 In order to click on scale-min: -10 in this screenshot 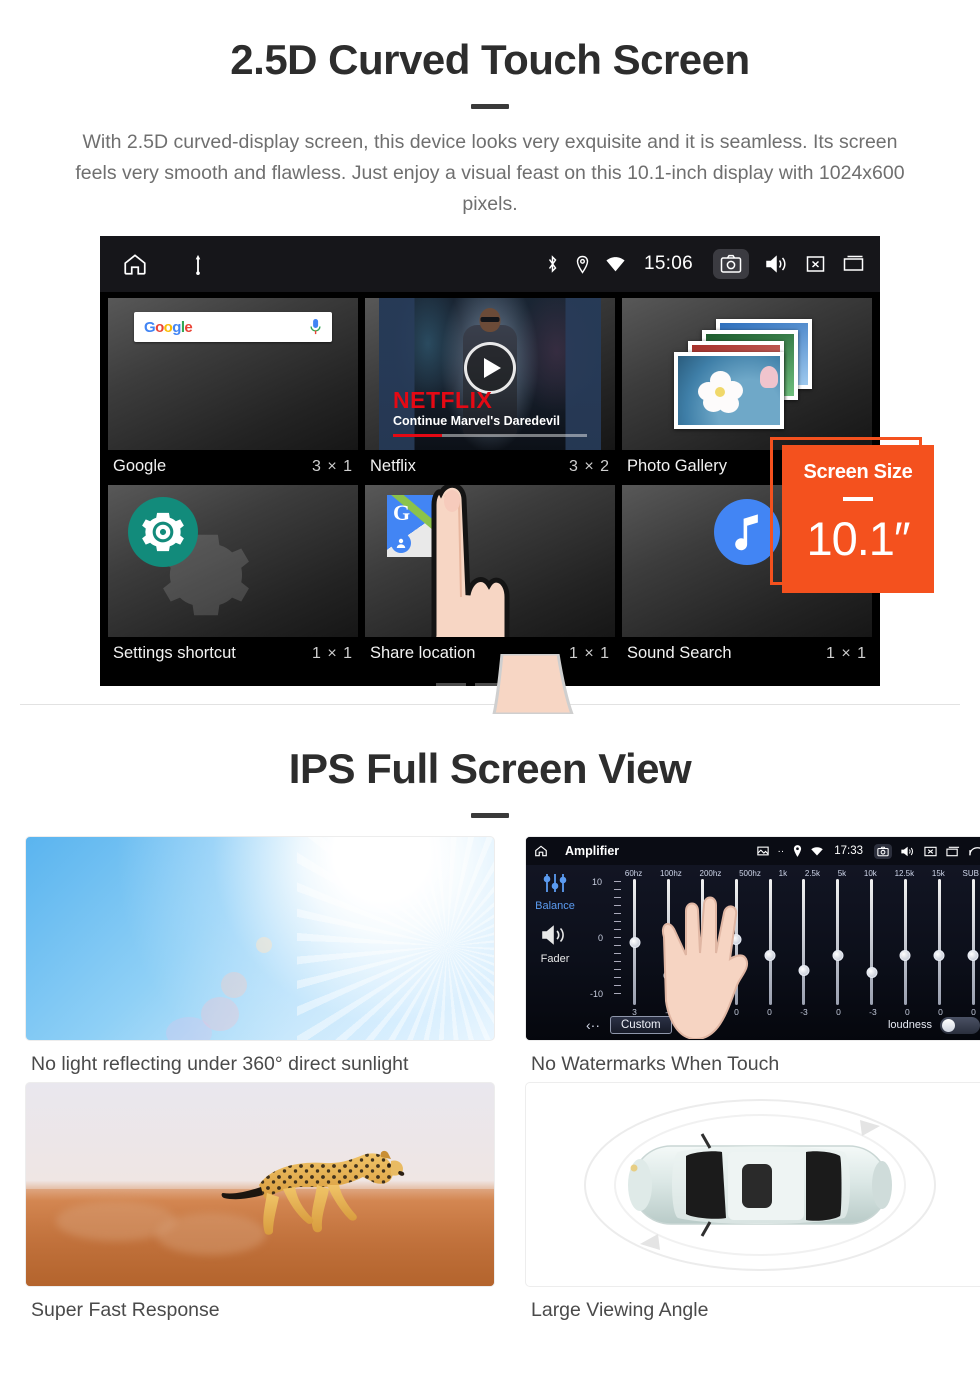, I will do `click(597, 994)`.